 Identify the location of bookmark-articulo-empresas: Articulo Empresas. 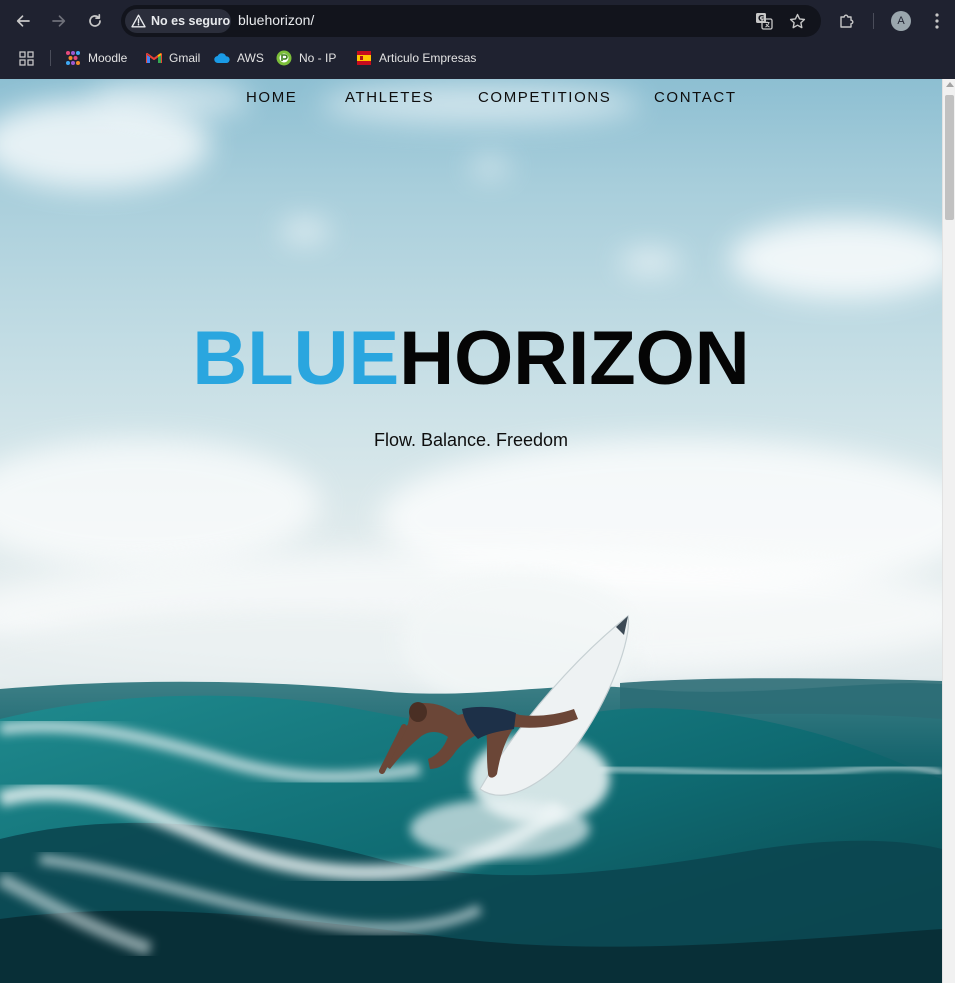
(416, 58).